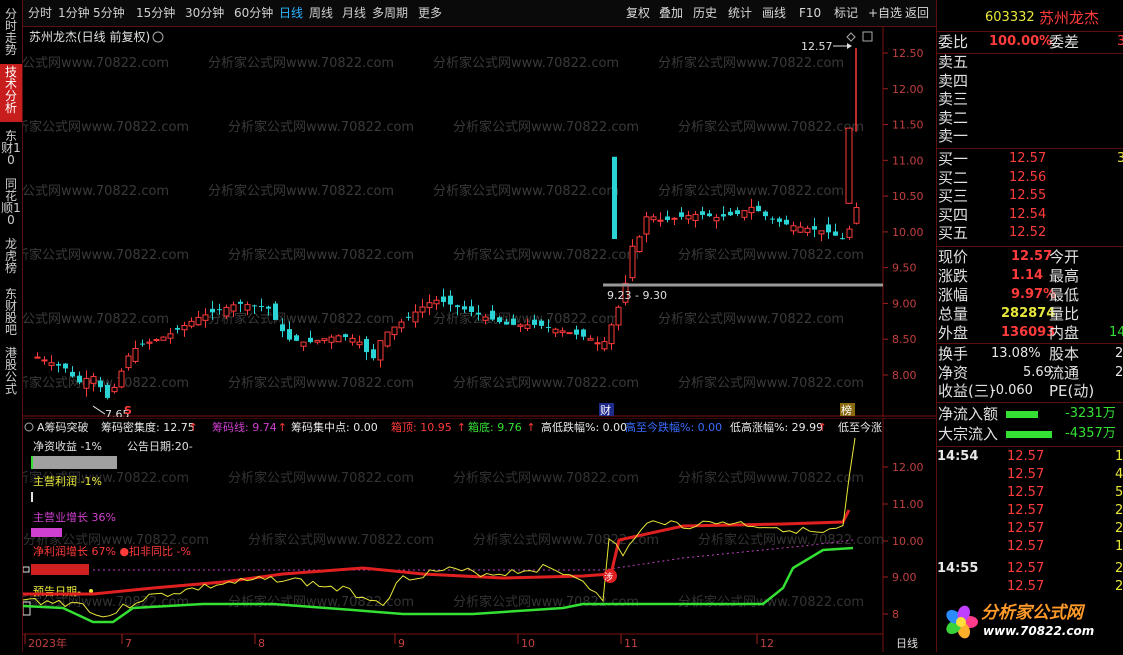  Describe the element at coordinates (1037, 372) in the screenshot. I see `stat2-value-1: 5.69` at that location.